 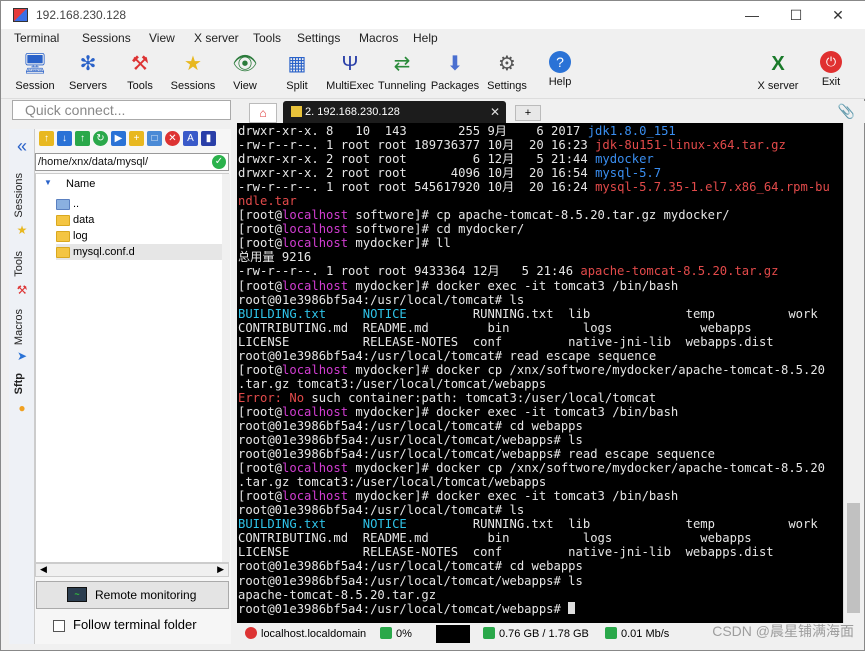 What do you see at coordinates (831, 62) in the screenshot?
I see `power-icon: ⏻` at bounding box center [831, 62].